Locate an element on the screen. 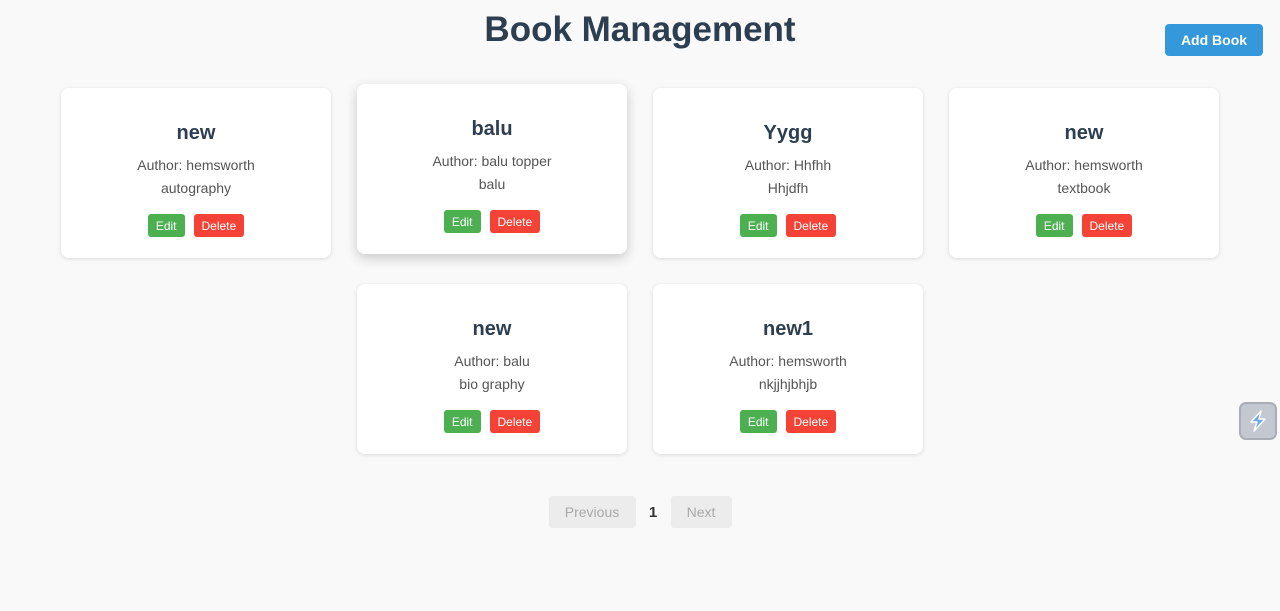 The height and width of the screenshot is (611, 1280). book-author: Author: Hhfhh is located at coordinates (788, 165).